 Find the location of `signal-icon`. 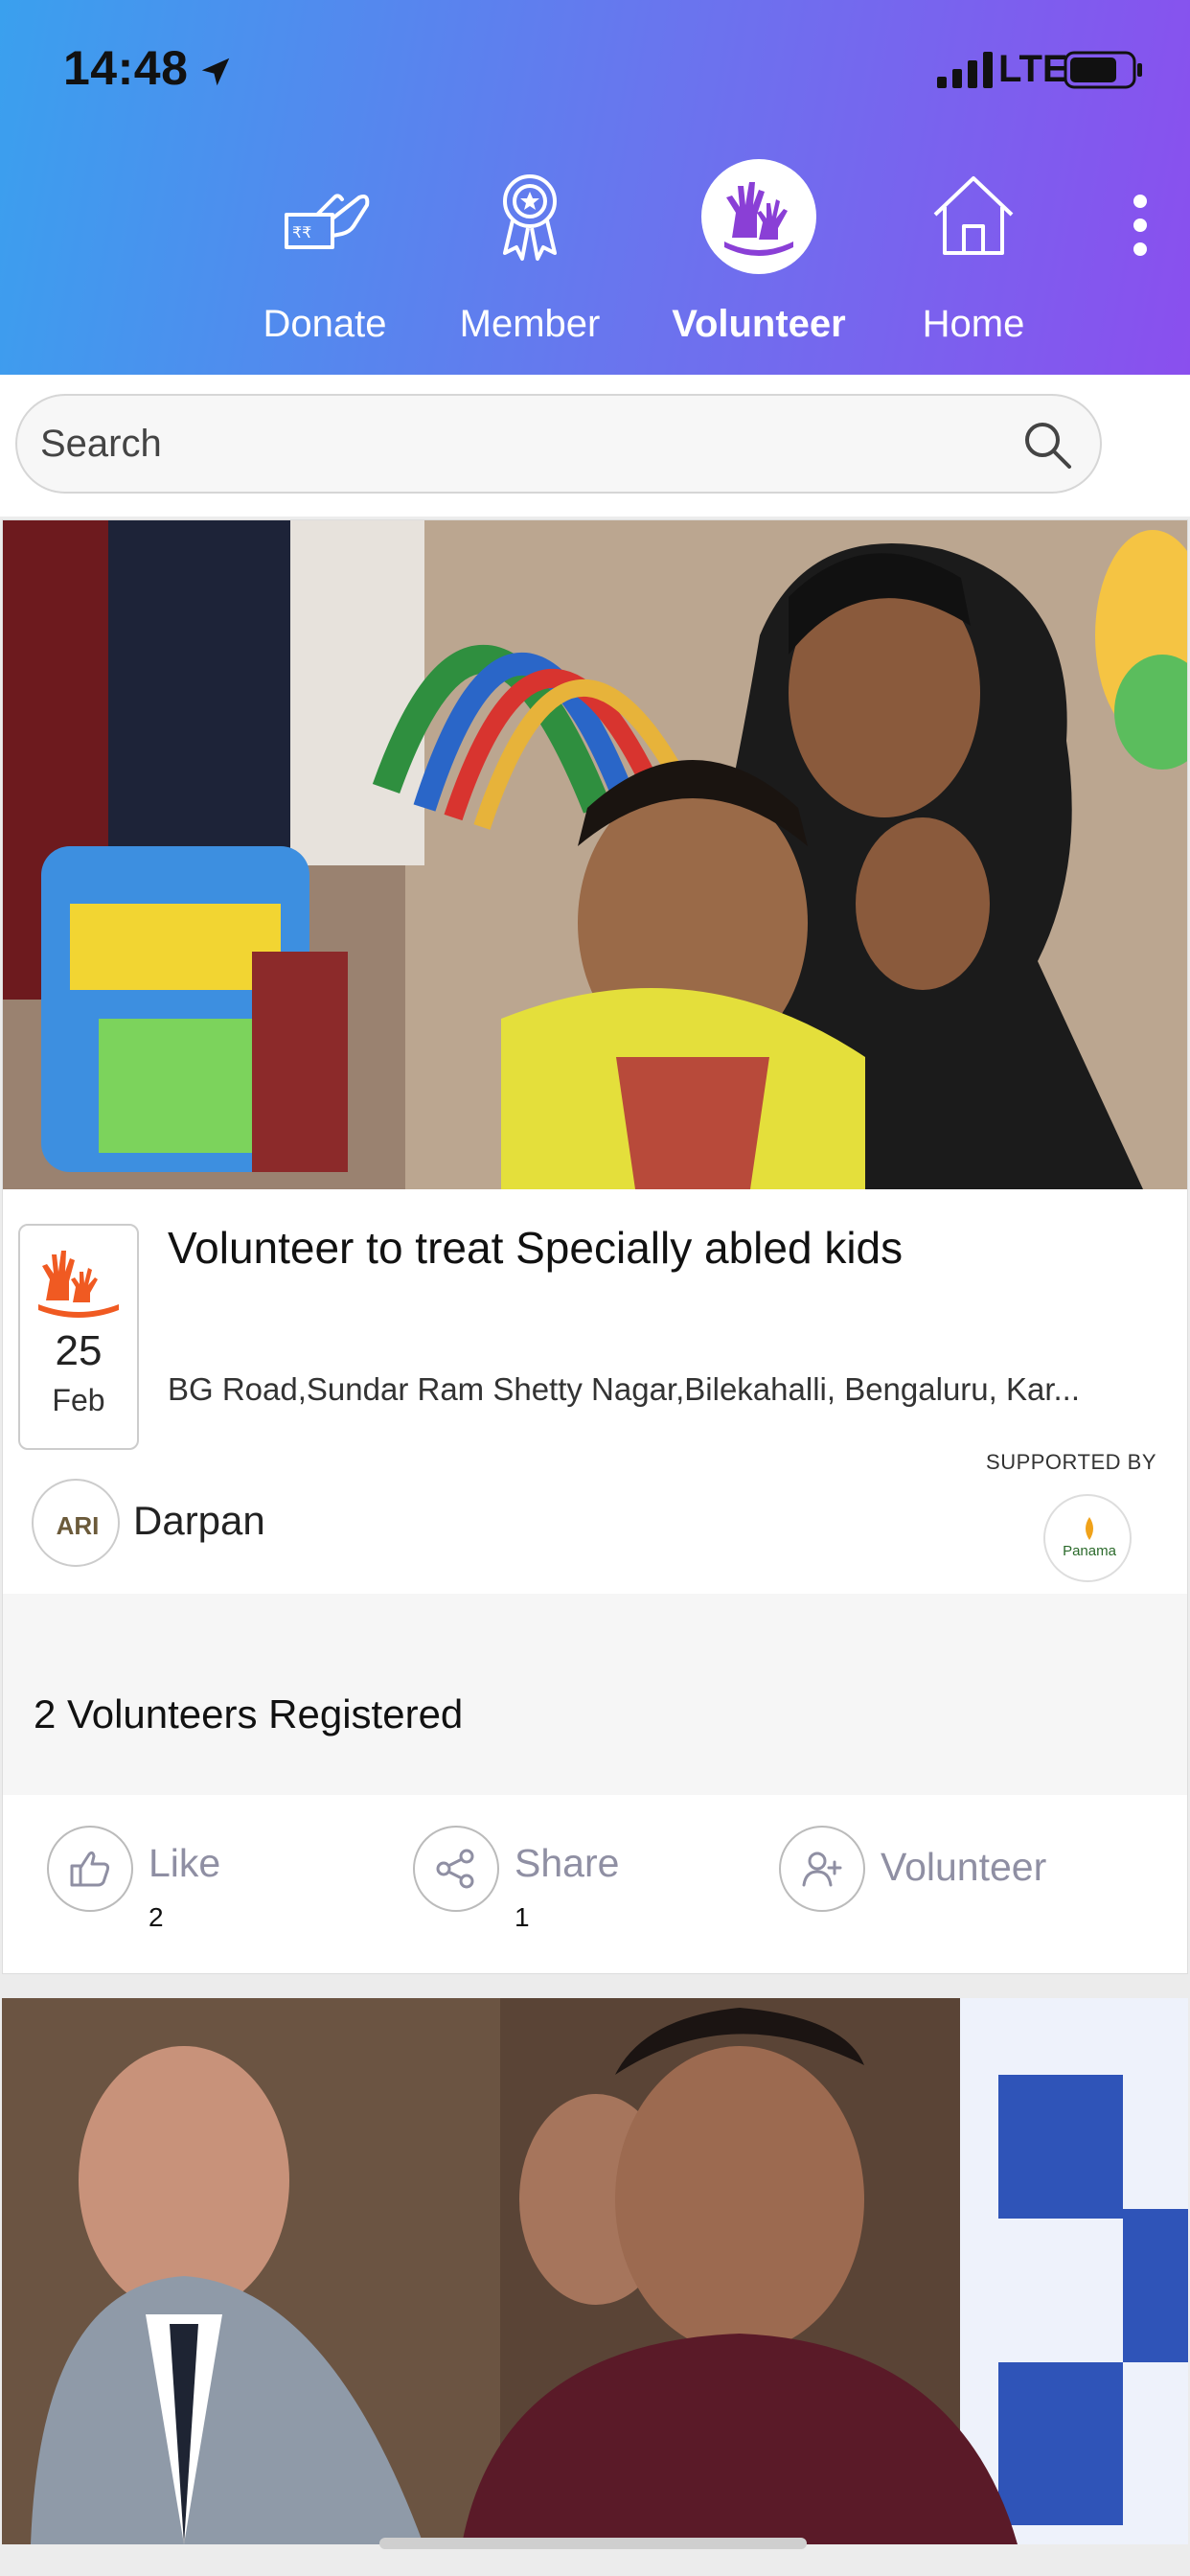

signal-icon is located at coordinates (965, 70).